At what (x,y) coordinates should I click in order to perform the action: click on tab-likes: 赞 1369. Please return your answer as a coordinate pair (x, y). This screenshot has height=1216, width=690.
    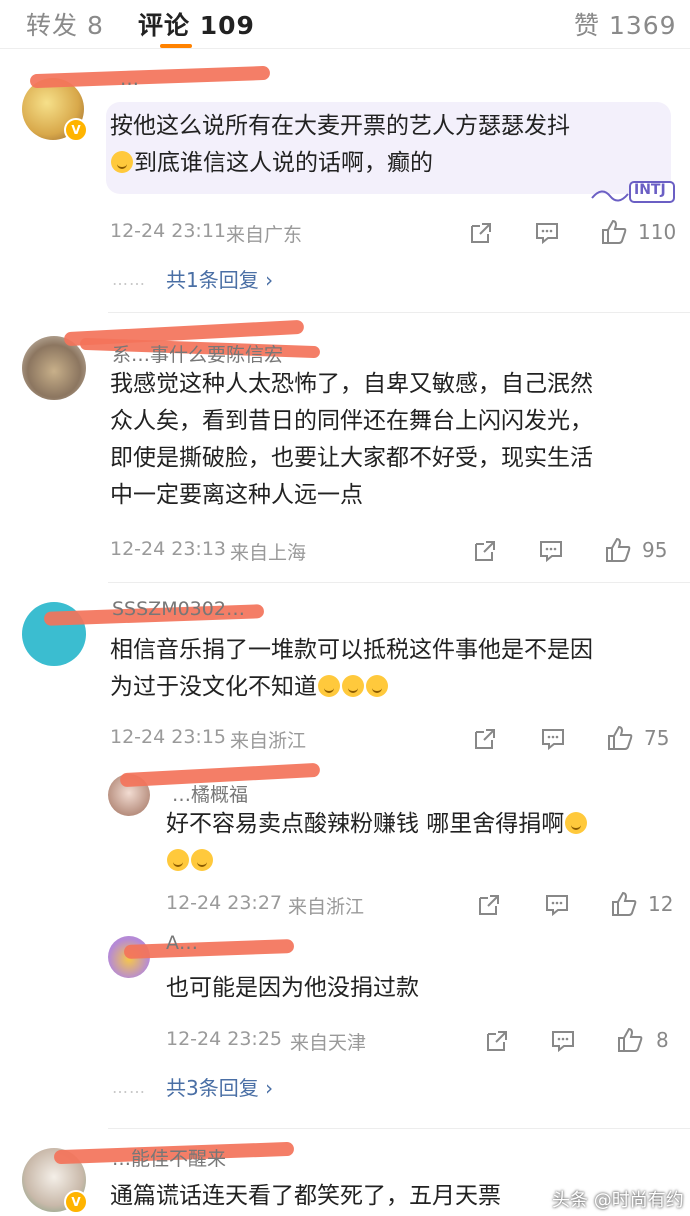
    Looking at the image, I should click on (625, 24).